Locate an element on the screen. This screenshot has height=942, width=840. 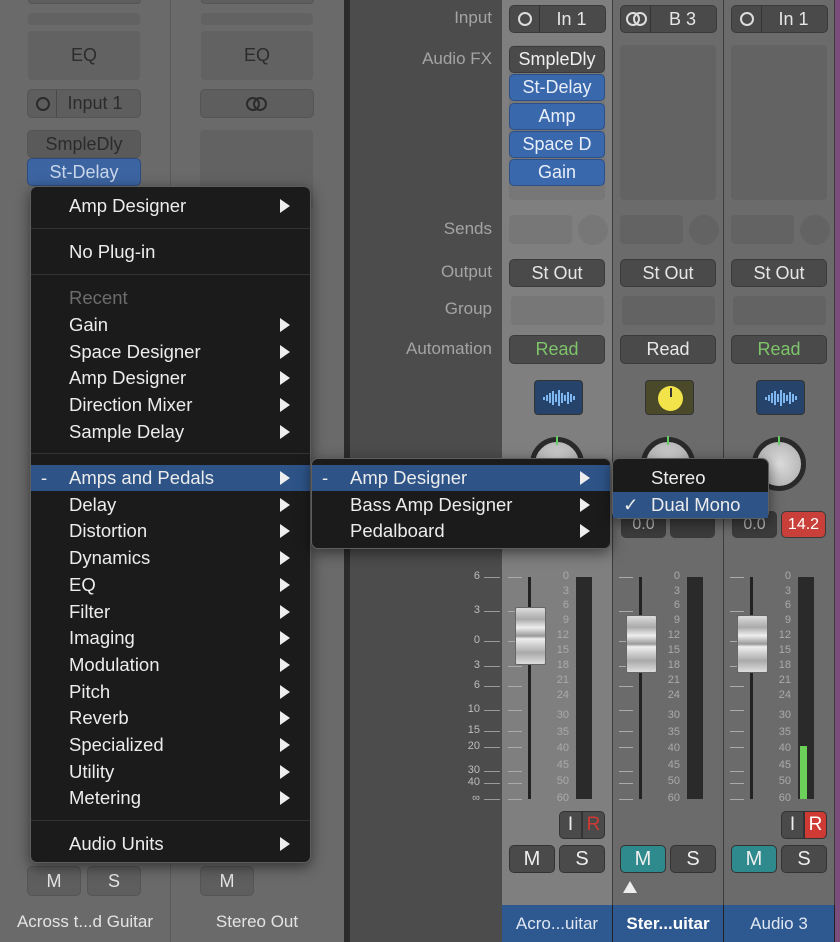
fader-scale-label: 3 is located at coordinates (476, 610).